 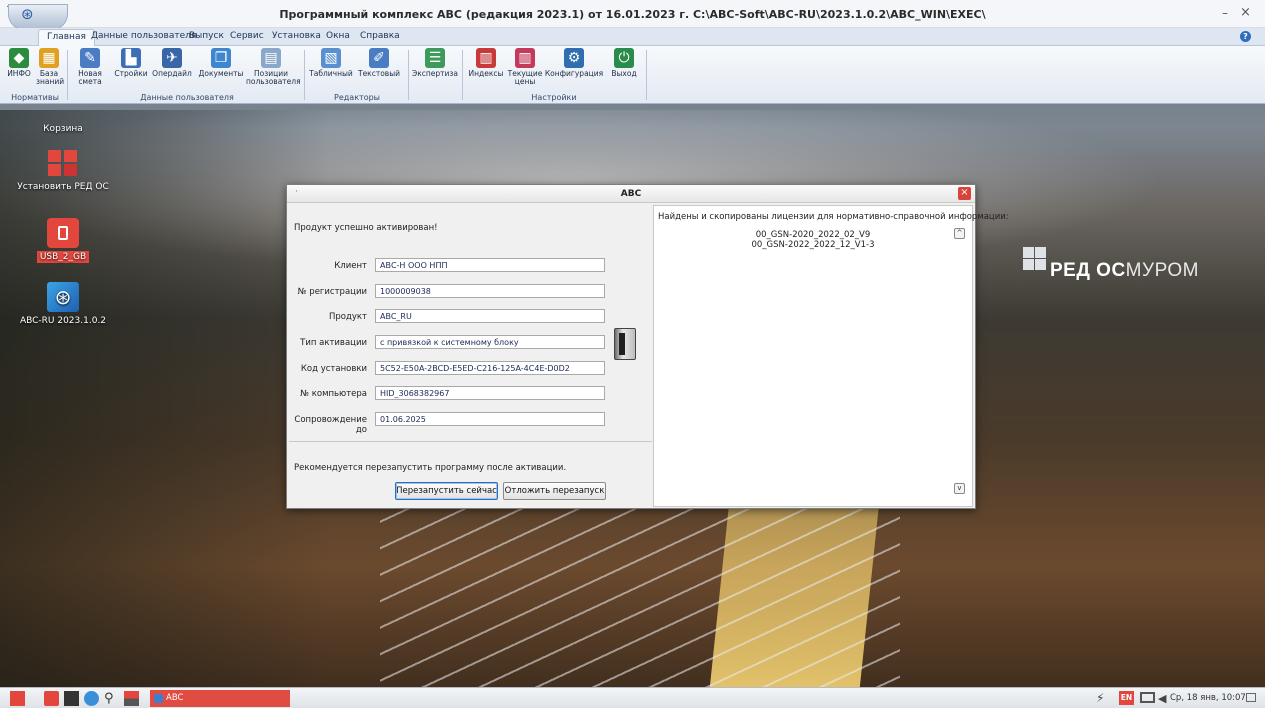 What do you see at coordinates (333, 369) in the screenshot?
I see `field-label-install-code: Код установки` at bounding box center [333, 369].